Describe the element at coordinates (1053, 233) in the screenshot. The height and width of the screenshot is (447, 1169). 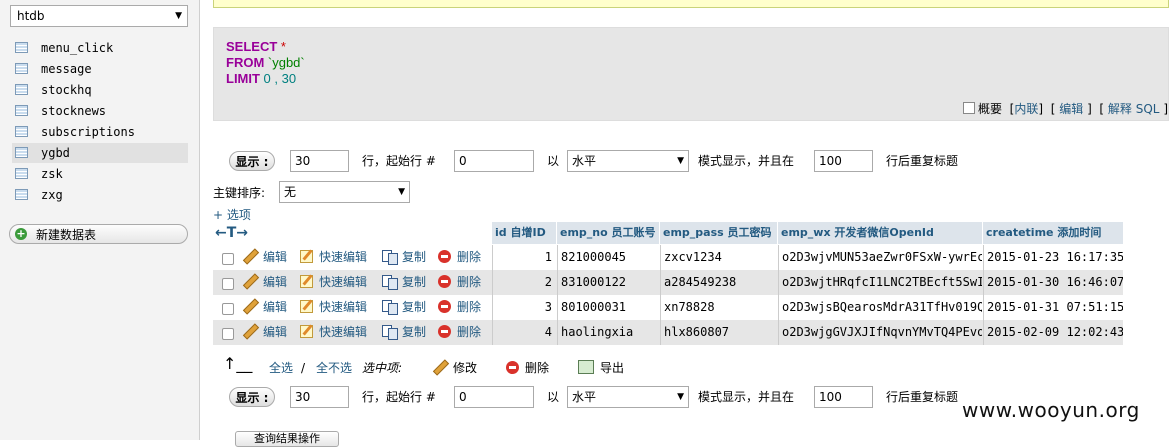
I see `column-header-createtime: createtime 添加时间` at that location.